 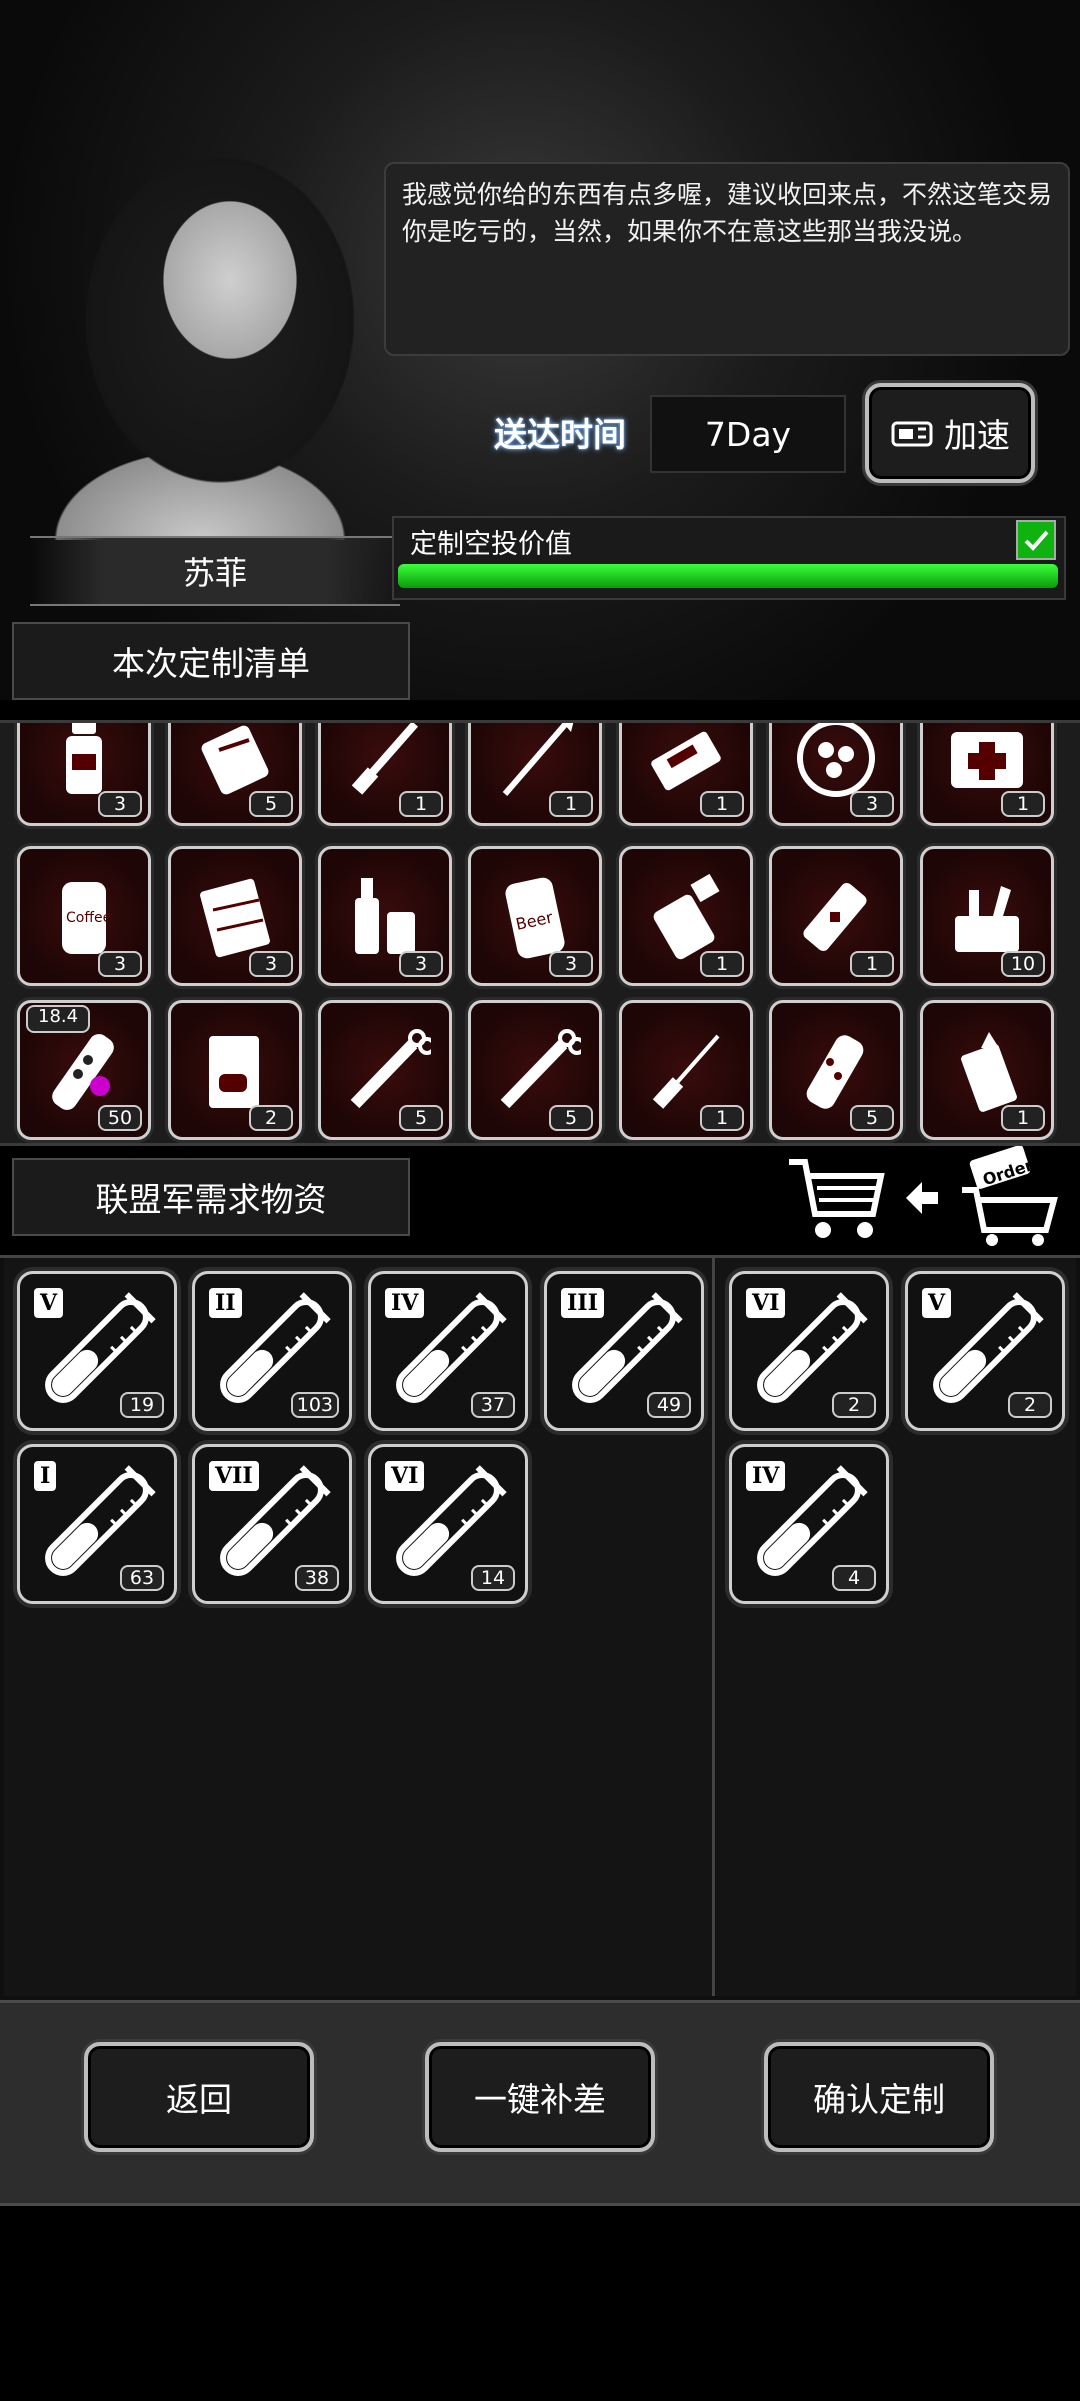 What do you see at coordinates (314, 1405) in the screenshot?
I see `material-count: 103` at bounding box center [314, 1405].